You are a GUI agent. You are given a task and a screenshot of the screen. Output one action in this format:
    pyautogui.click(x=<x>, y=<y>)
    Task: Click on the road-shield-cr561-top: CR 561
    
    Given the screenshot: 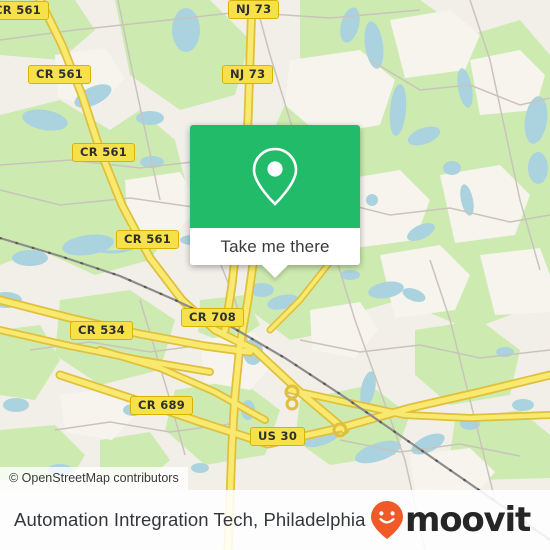 What is the action you would take?
    pyautogui.click(x=25, y=10)
    